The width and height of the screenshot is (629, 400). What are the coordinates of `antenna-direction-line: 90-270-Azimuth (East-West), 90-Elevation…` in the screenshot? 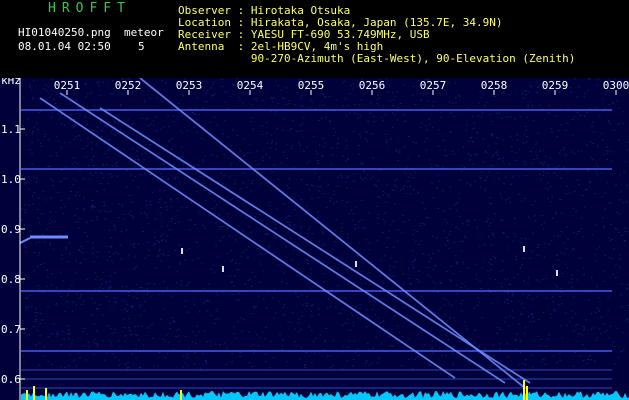 It's located at (377, 58).